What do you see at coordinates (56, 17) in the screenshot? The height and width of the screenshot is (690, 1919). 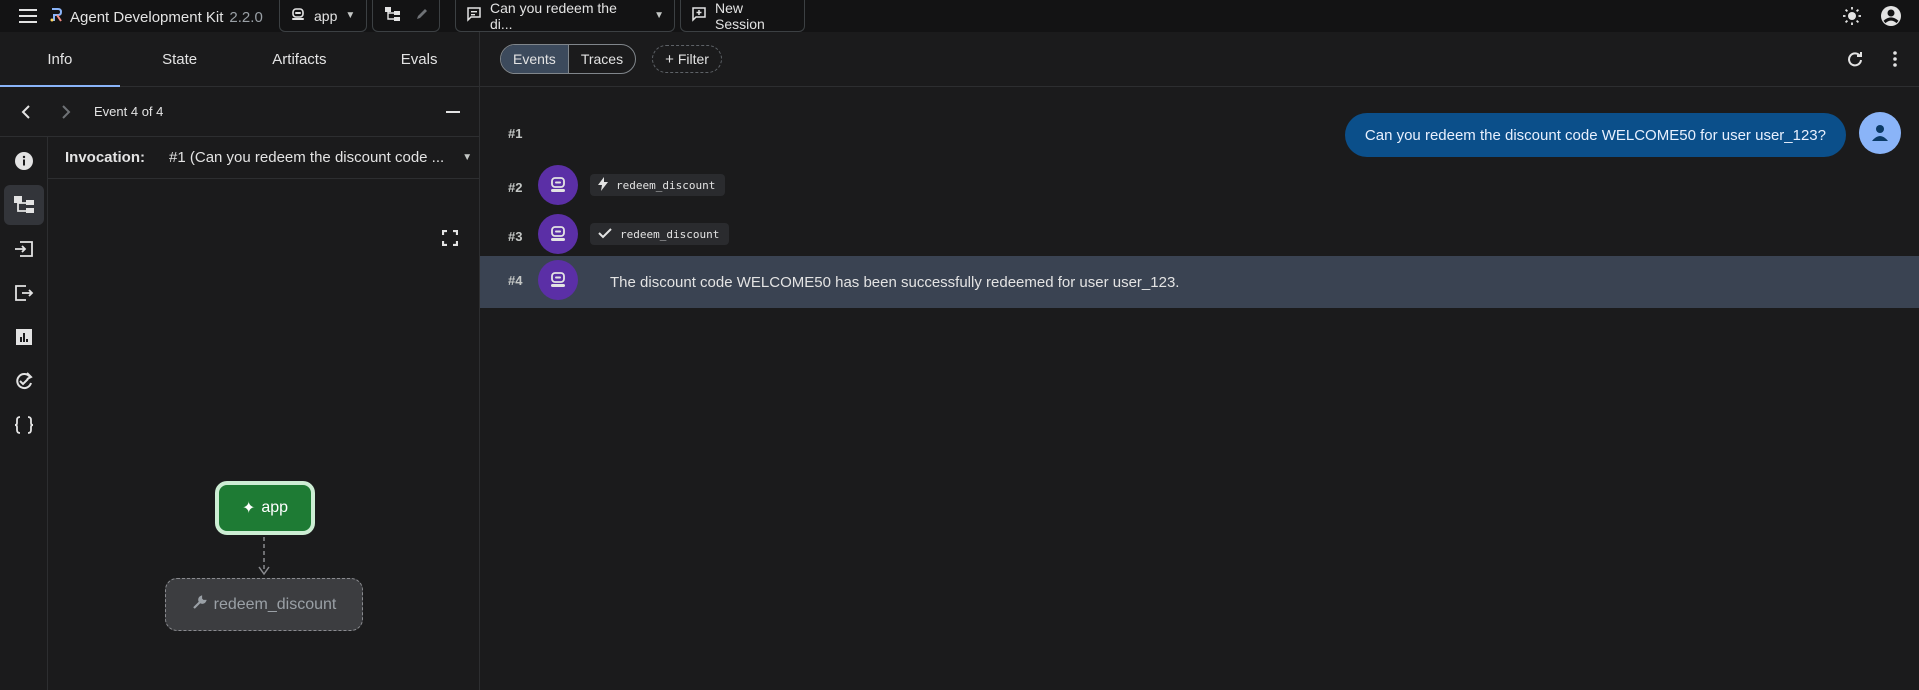 I see `adk-logo-icon` at bounding box center [56, 17].